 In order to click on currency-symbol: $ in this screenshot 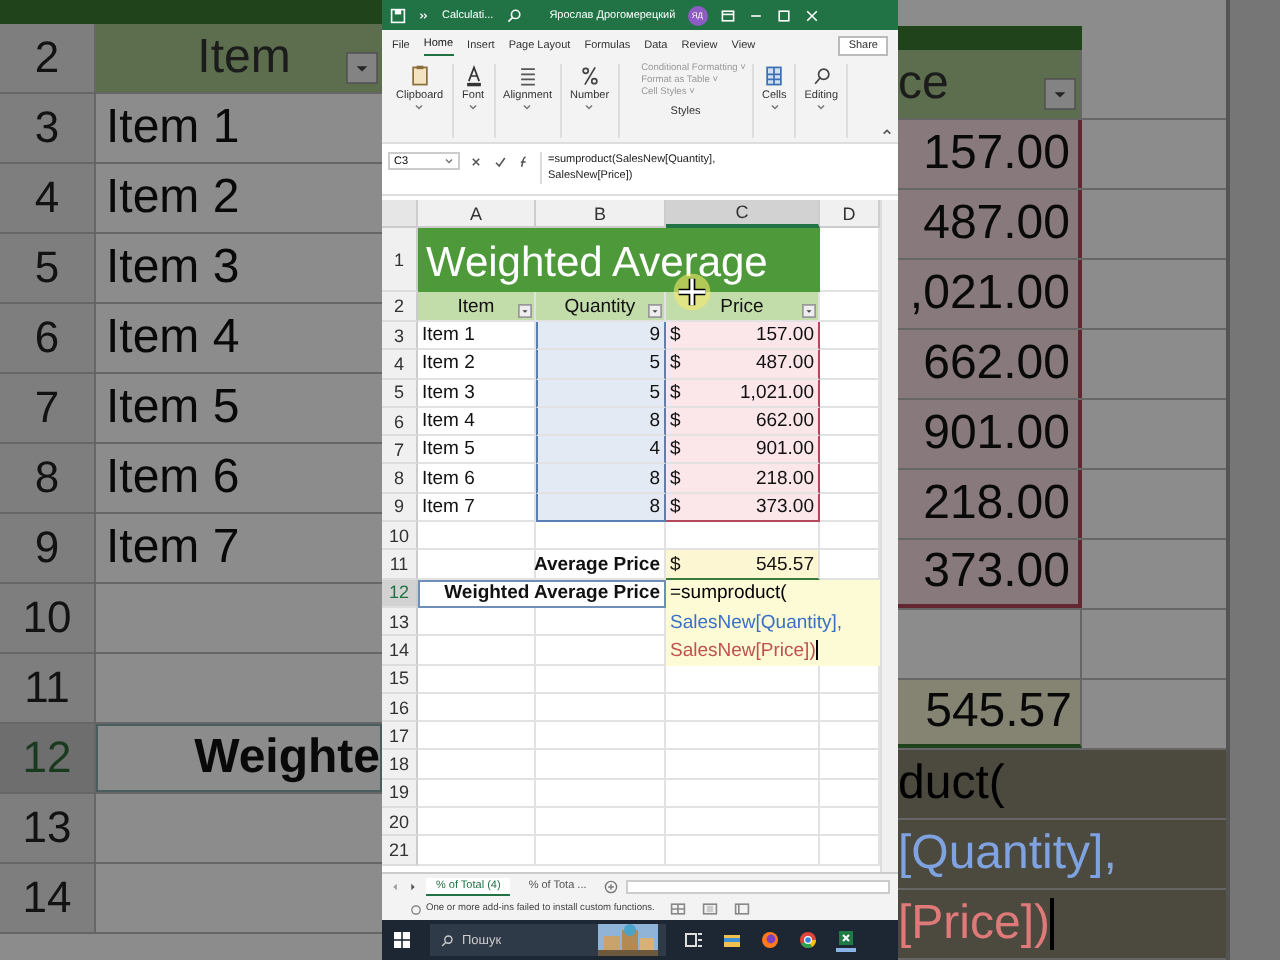, I will do `click(675, 392)`.